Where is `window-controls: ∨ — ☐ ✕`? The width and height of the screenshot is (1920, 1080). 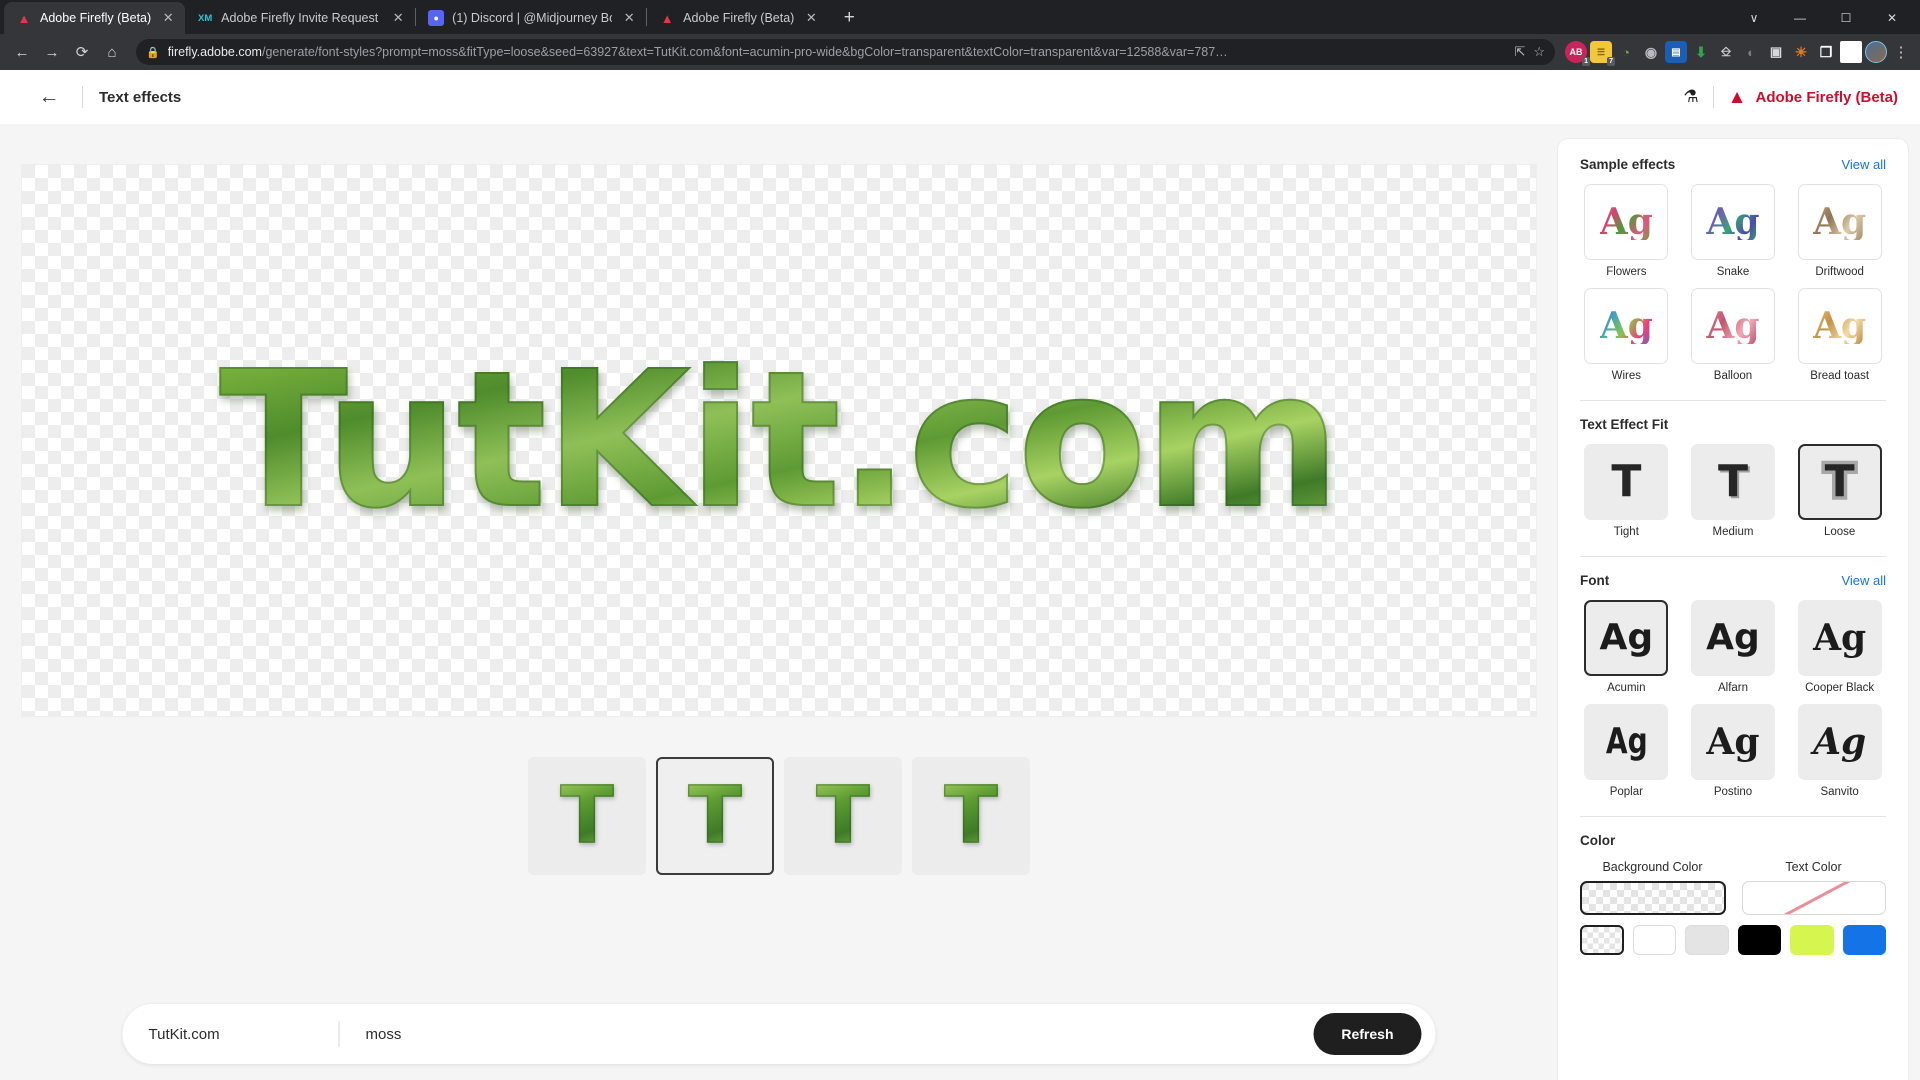 window-controls: ∨ — ☐ ✕ is located at coordinates (1826, 18).